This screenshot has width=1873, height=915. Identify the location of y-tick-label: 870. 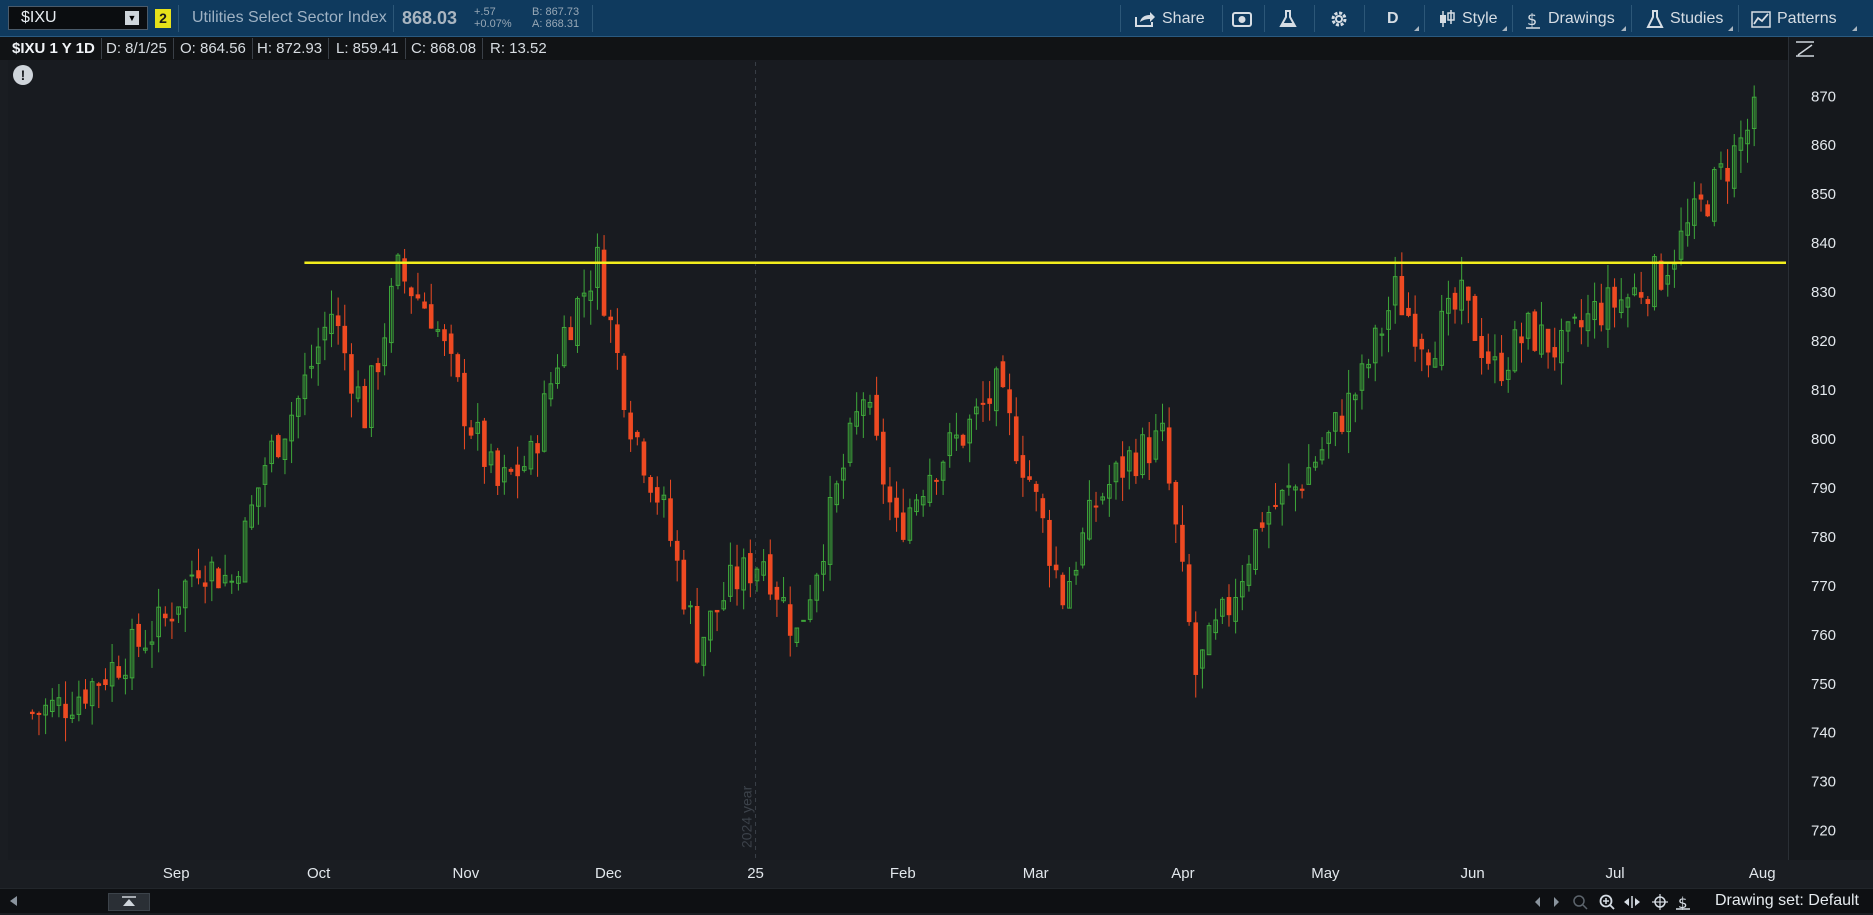
(1823, 96).